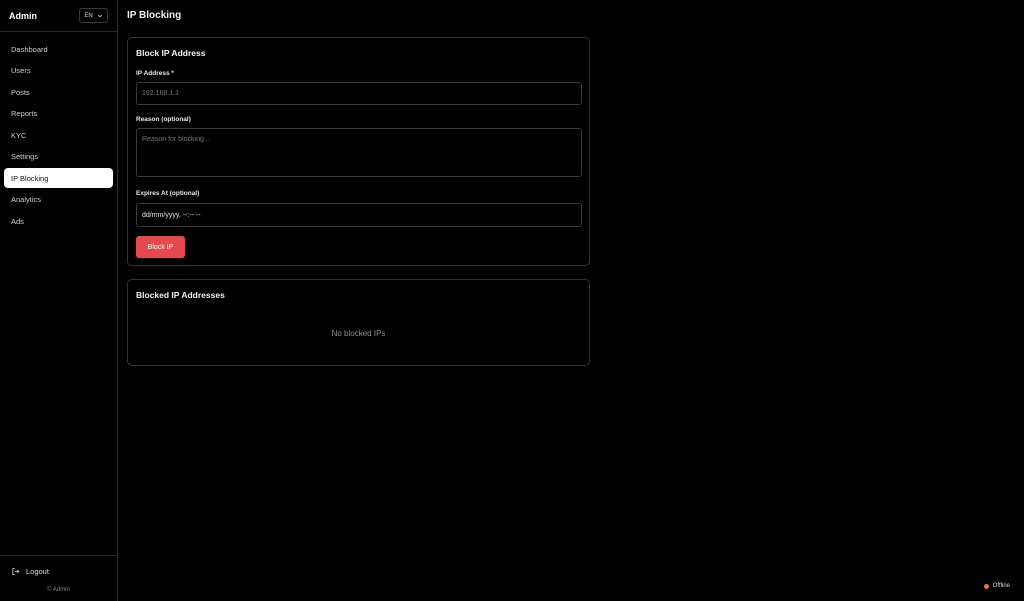  Describe the element at coordinates (21, 70) in the screenshot. I see `sidebar-item-label: Users` at that location.